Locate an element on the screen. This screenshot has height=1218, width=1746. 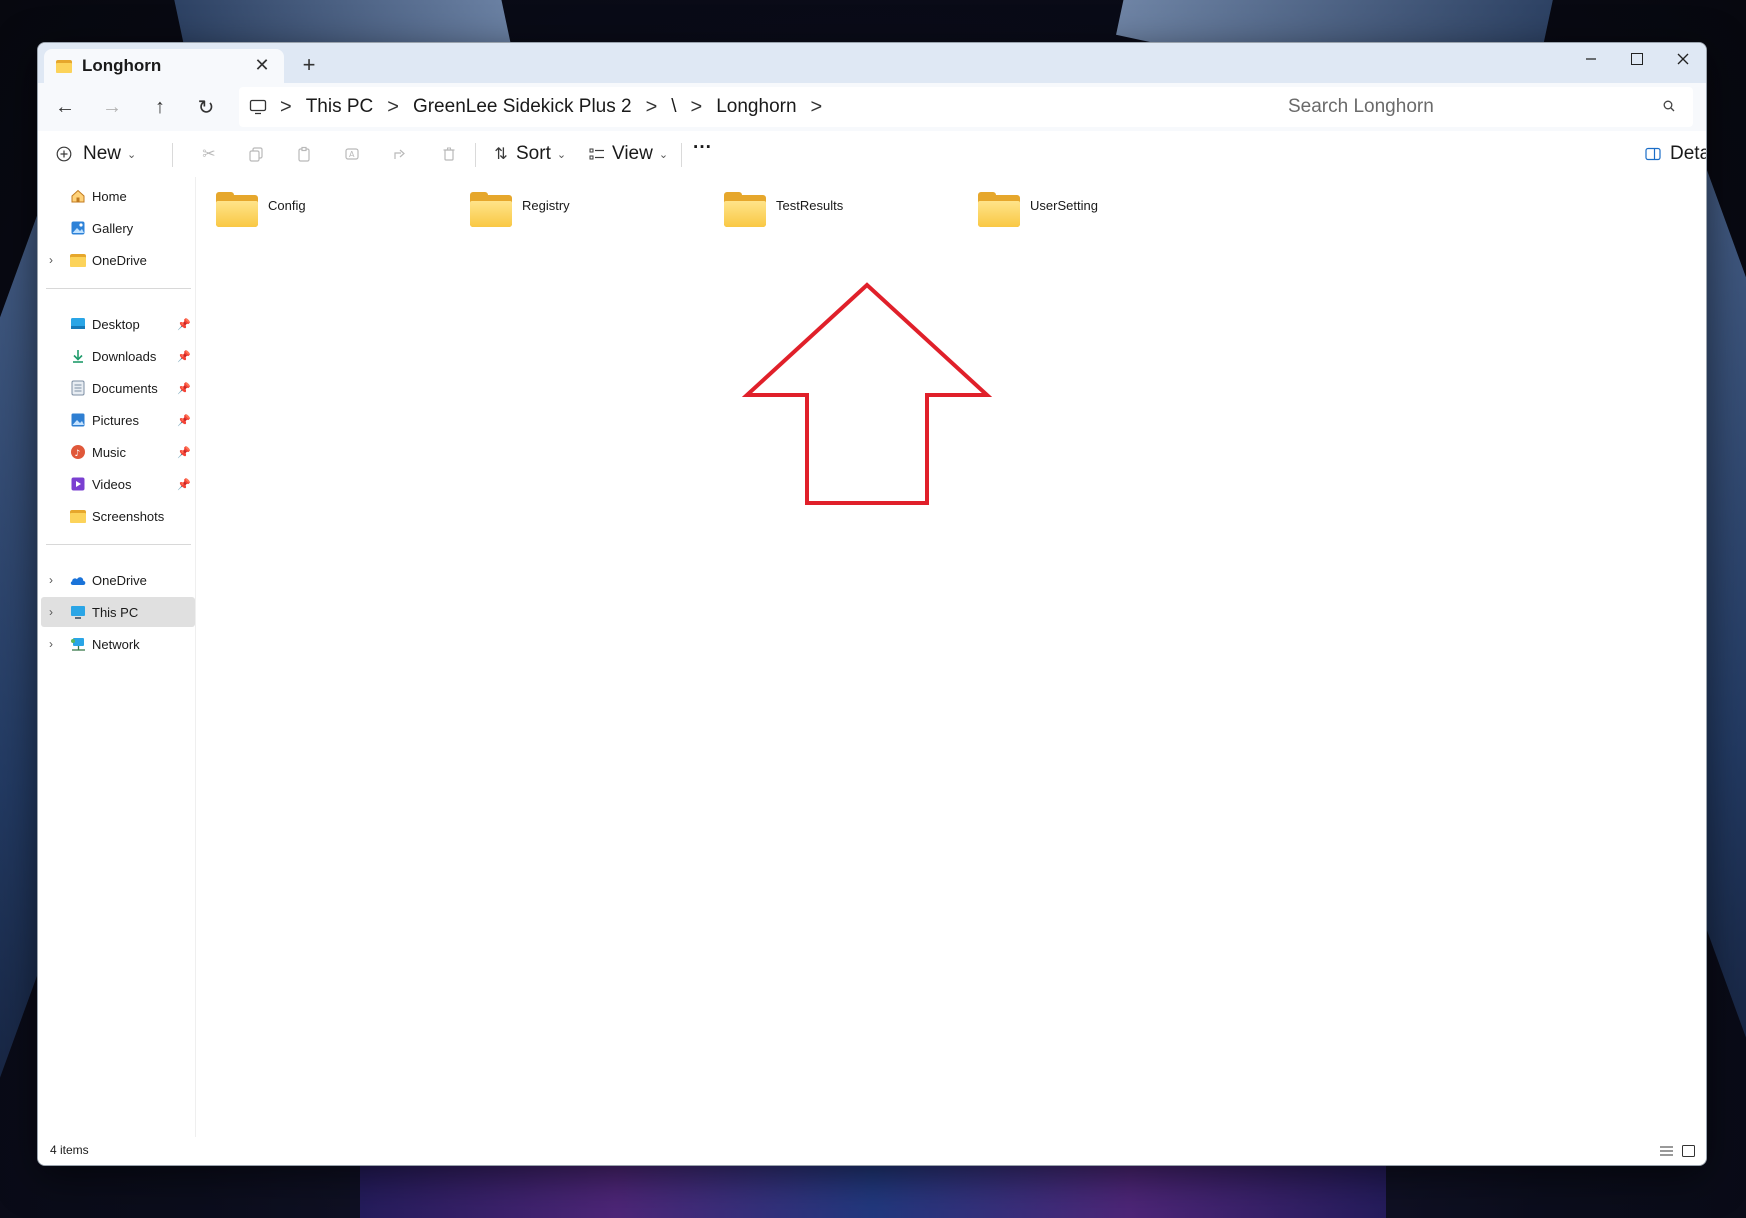
sidebar-item-onedrive-personal: › OneDrive is located at coordinates (118, 260).